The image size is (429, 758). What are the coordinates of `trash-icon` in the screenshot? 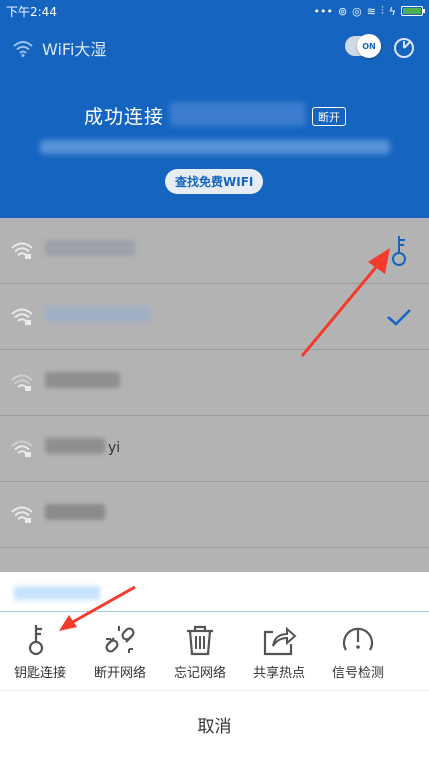 It's located at (200, 640).